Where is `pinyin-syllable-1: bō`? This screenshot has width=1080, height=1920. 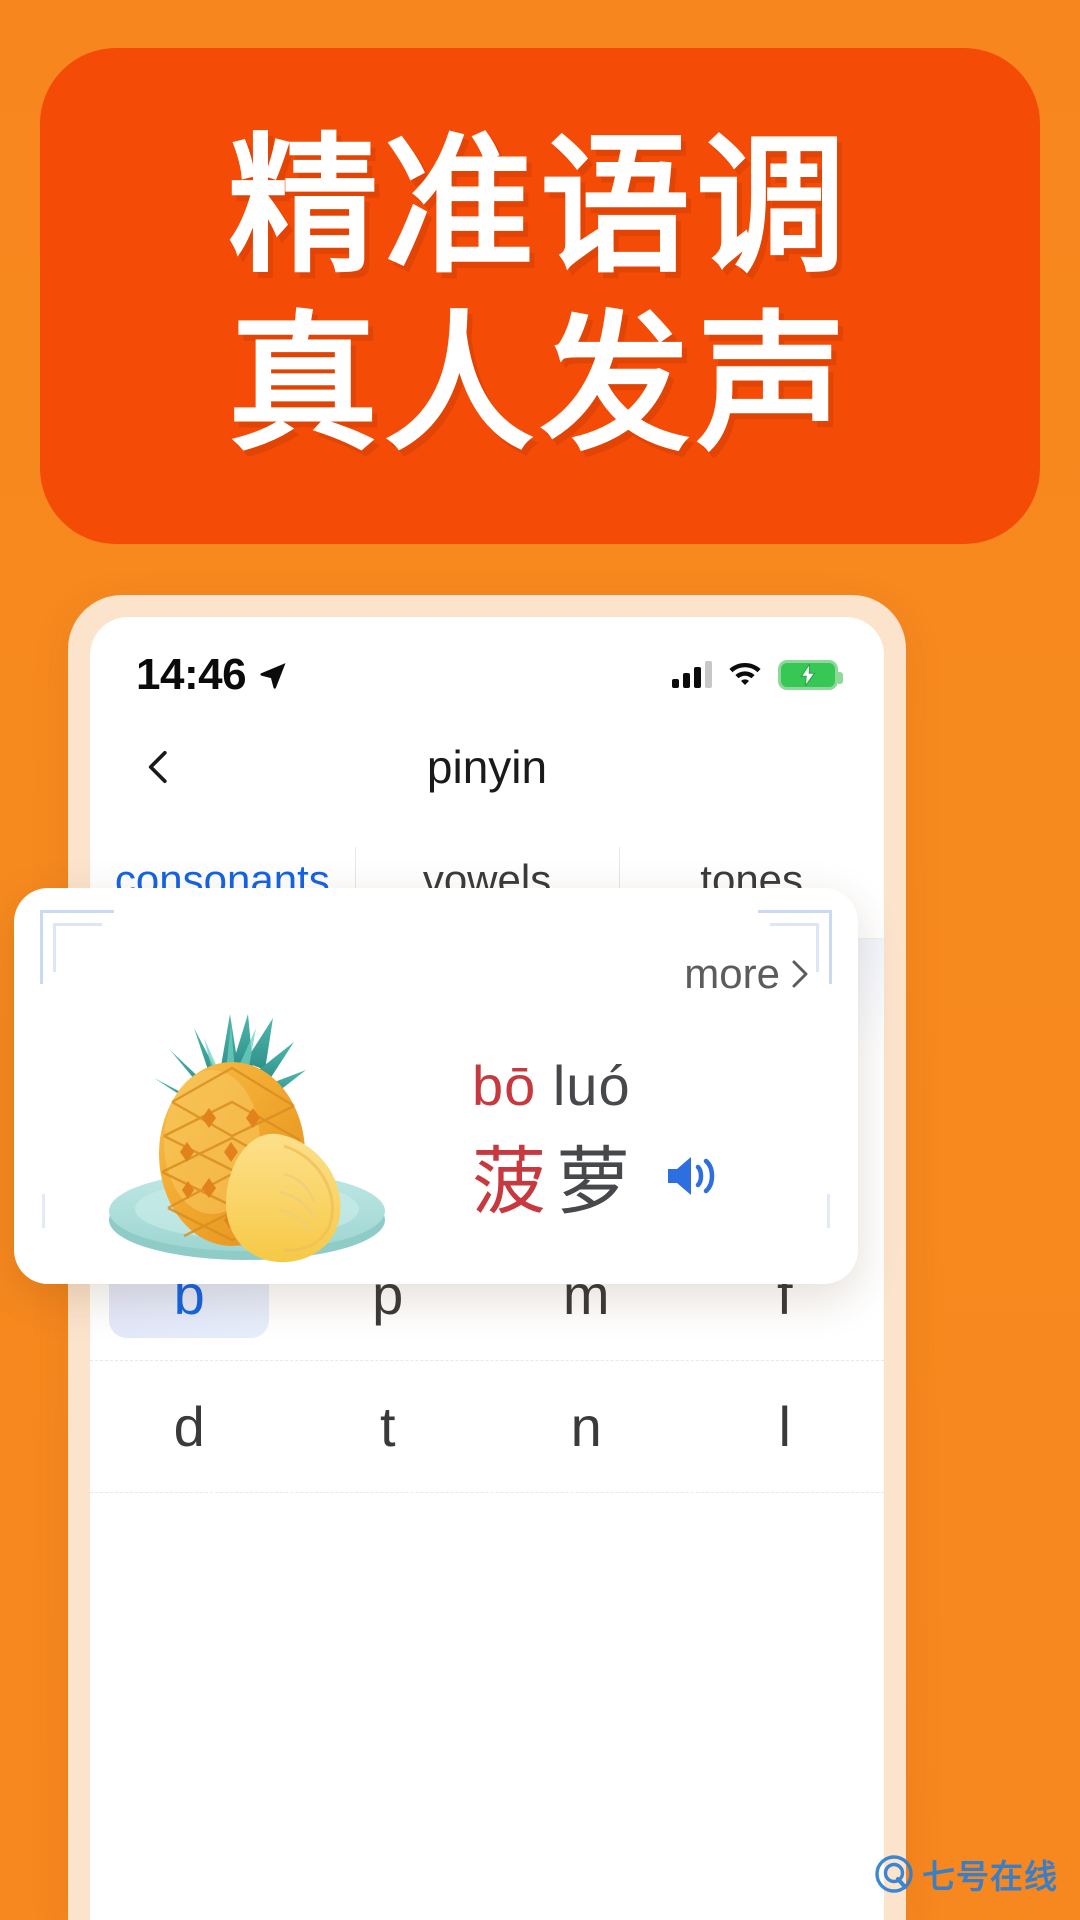 pinyin-syllable-1: bō is located at coordinates (504, 1085).